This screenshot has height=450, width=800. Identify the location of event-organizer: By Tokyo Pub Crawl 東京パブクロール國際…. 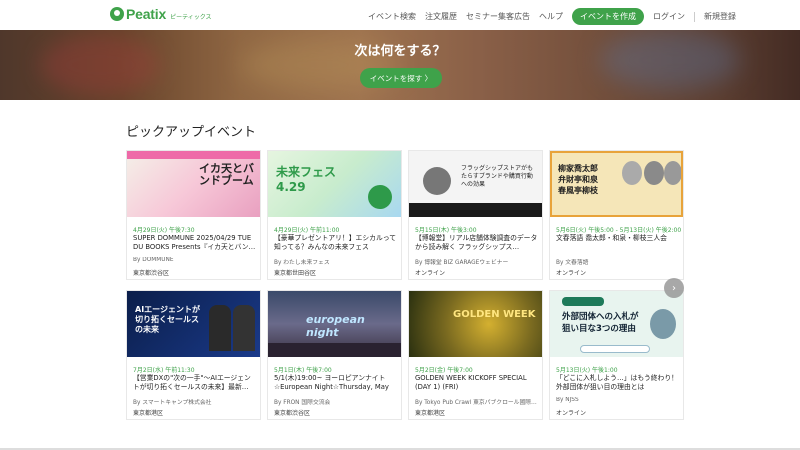
(476, 403).